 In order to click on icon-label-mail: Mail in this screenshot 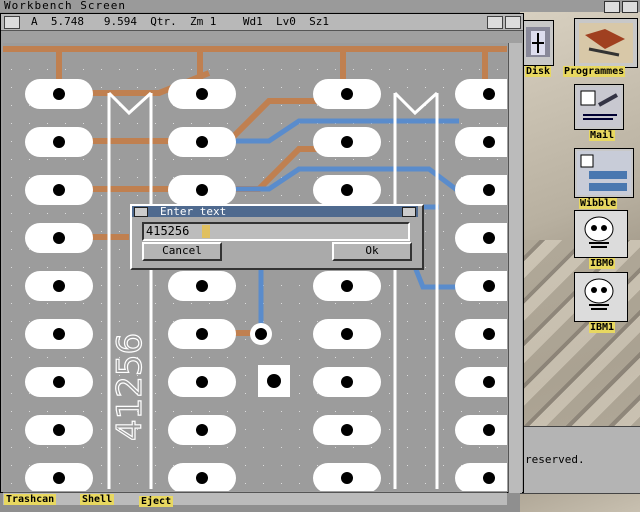, I will do `click(602, 135)`.